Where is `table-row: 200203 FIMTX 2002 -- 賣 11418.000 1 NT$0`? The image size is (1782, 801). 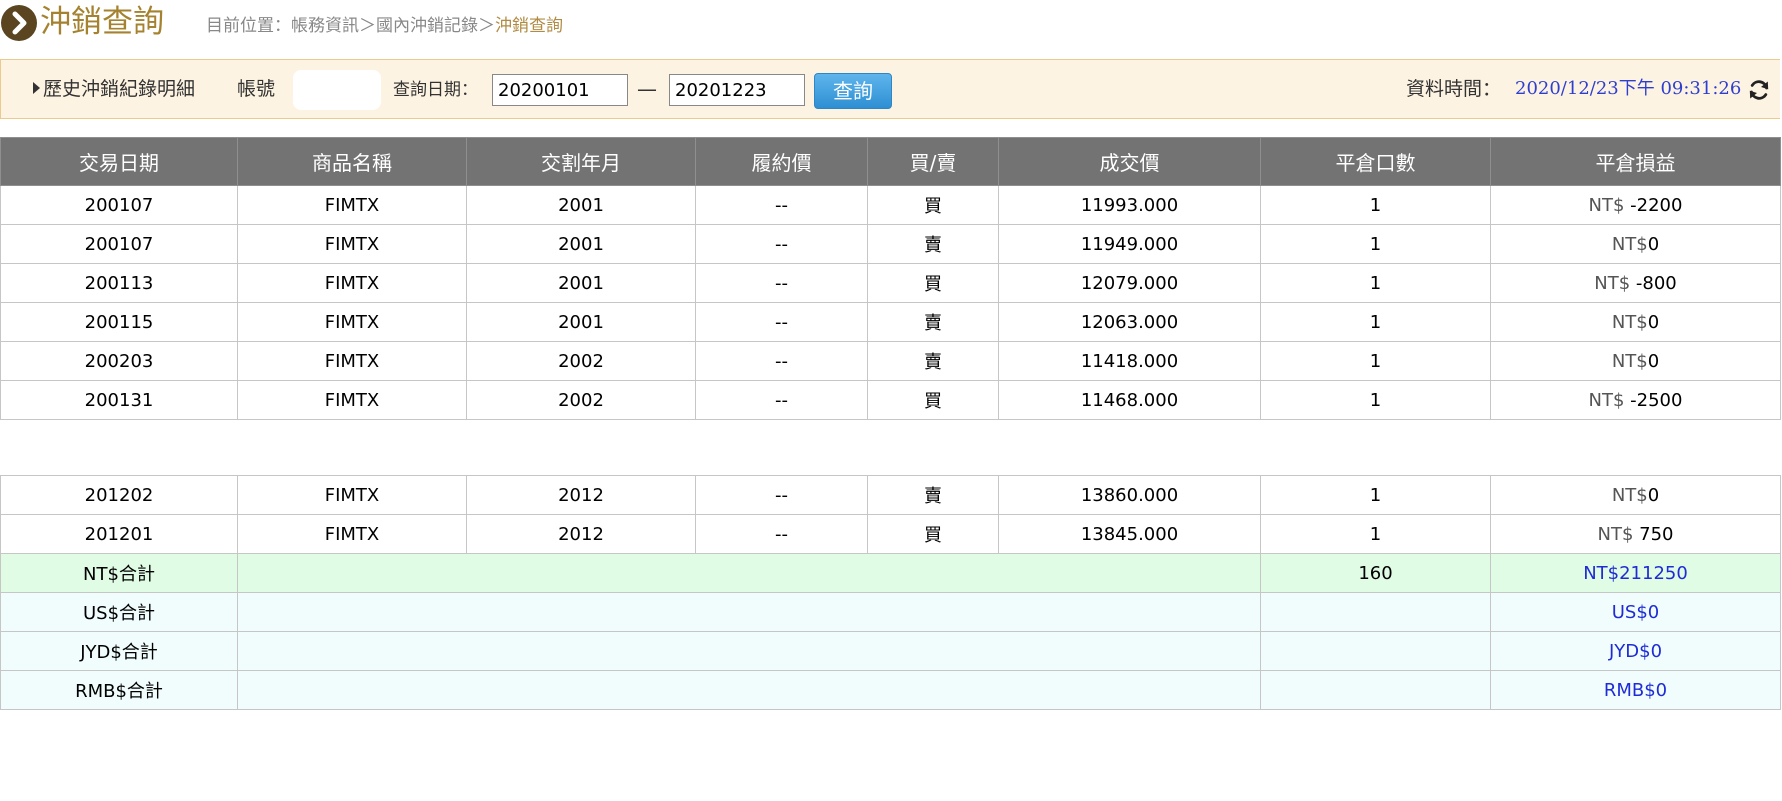
table-row: 200203 FIMTX 2002 -- 賣 11418.000 1 NT$0 is located at coordinates (890, 361).